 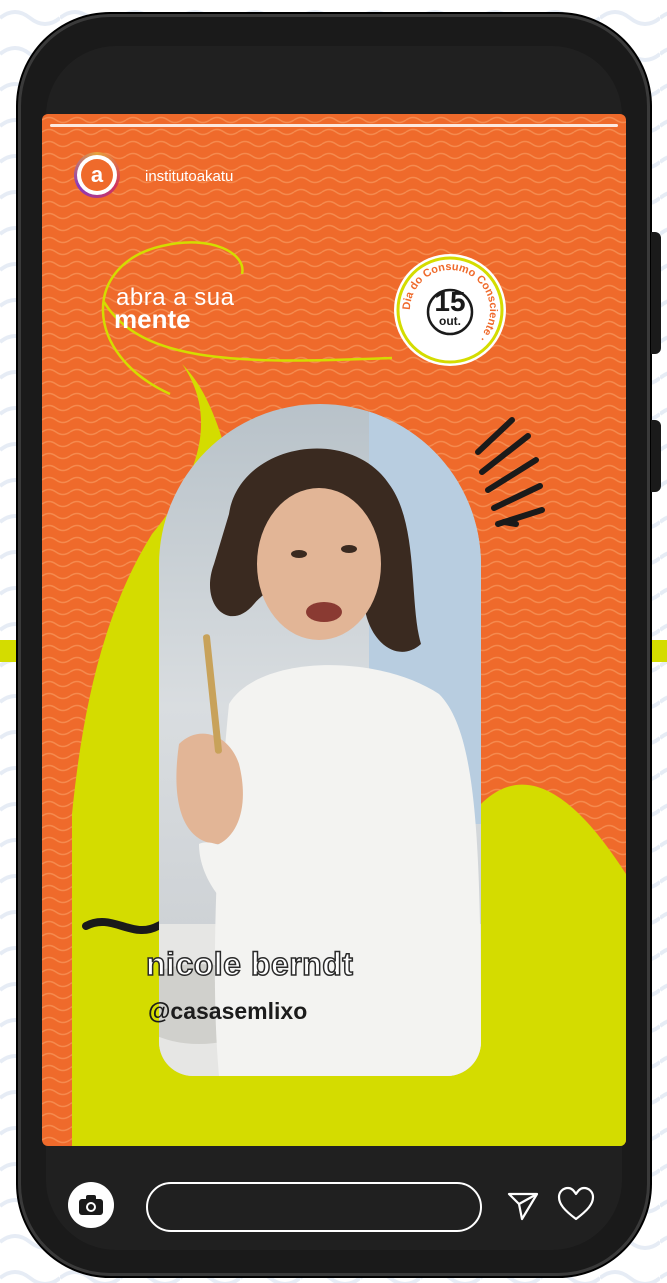 What do you see at coordinates (656, 293) in the screenshot?
I see `phone-side-button-top` at bounding box center [656, 293].